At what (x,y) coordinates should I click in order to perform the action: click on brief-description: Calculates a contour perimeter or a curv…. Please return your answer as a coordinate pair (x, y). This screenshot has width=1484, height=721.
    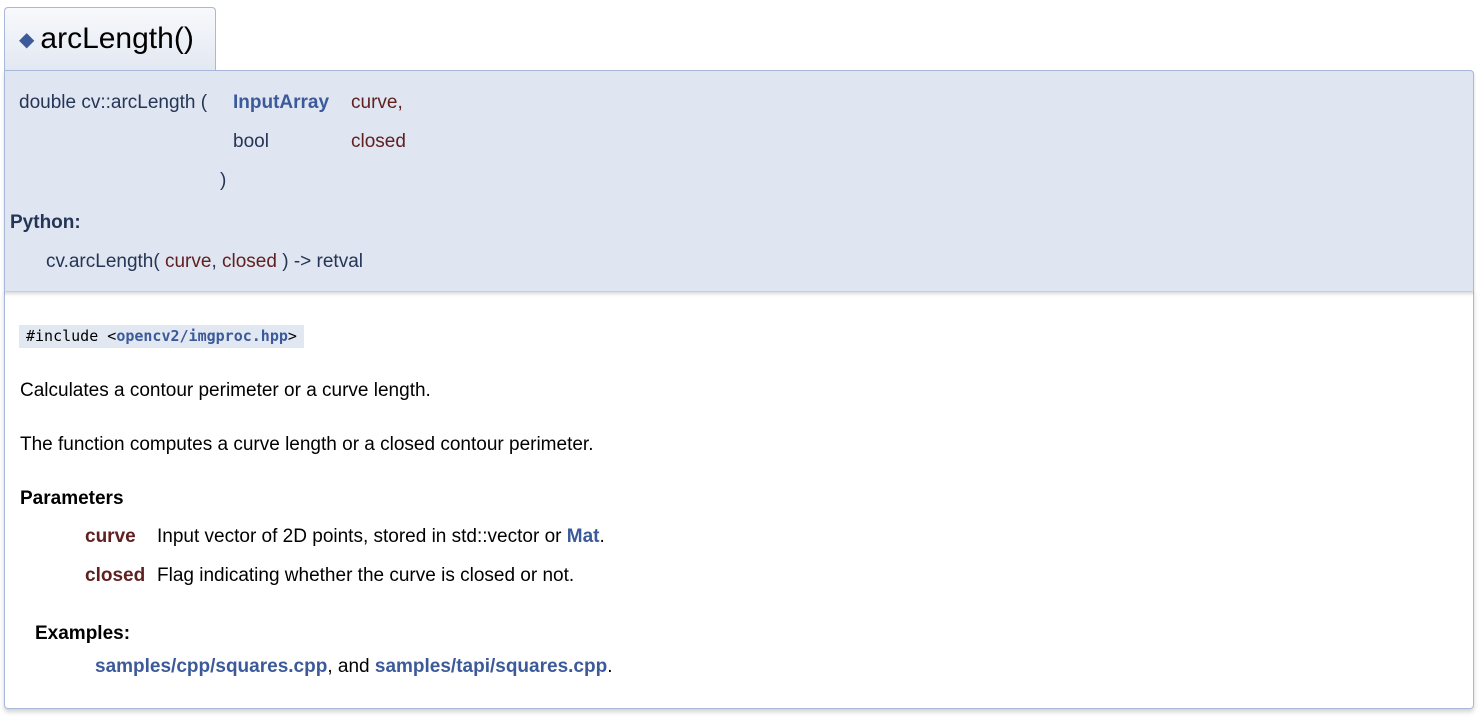
    Looking at the image, I should click on (225, 390).